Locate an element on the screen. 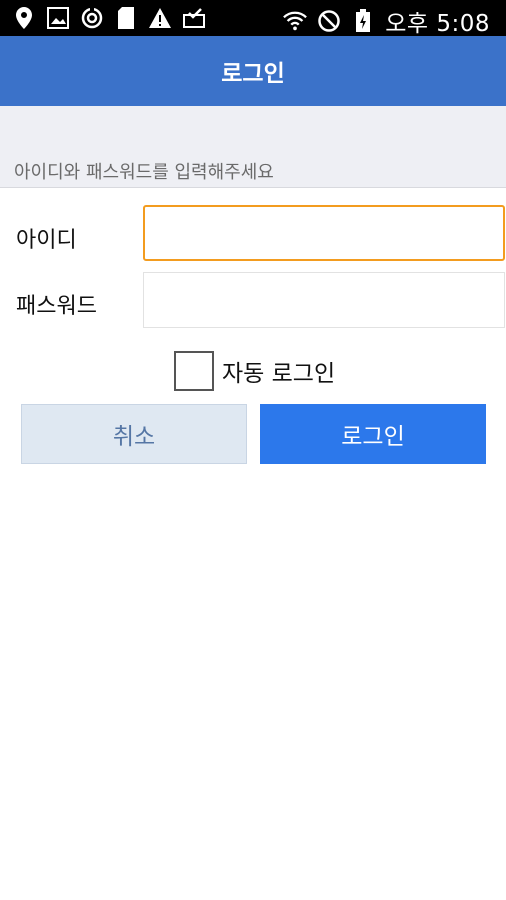 Image resolution: width=506 pixels, height=900 pixels. login-button: 로그인 is located at coordinates (373, 434).